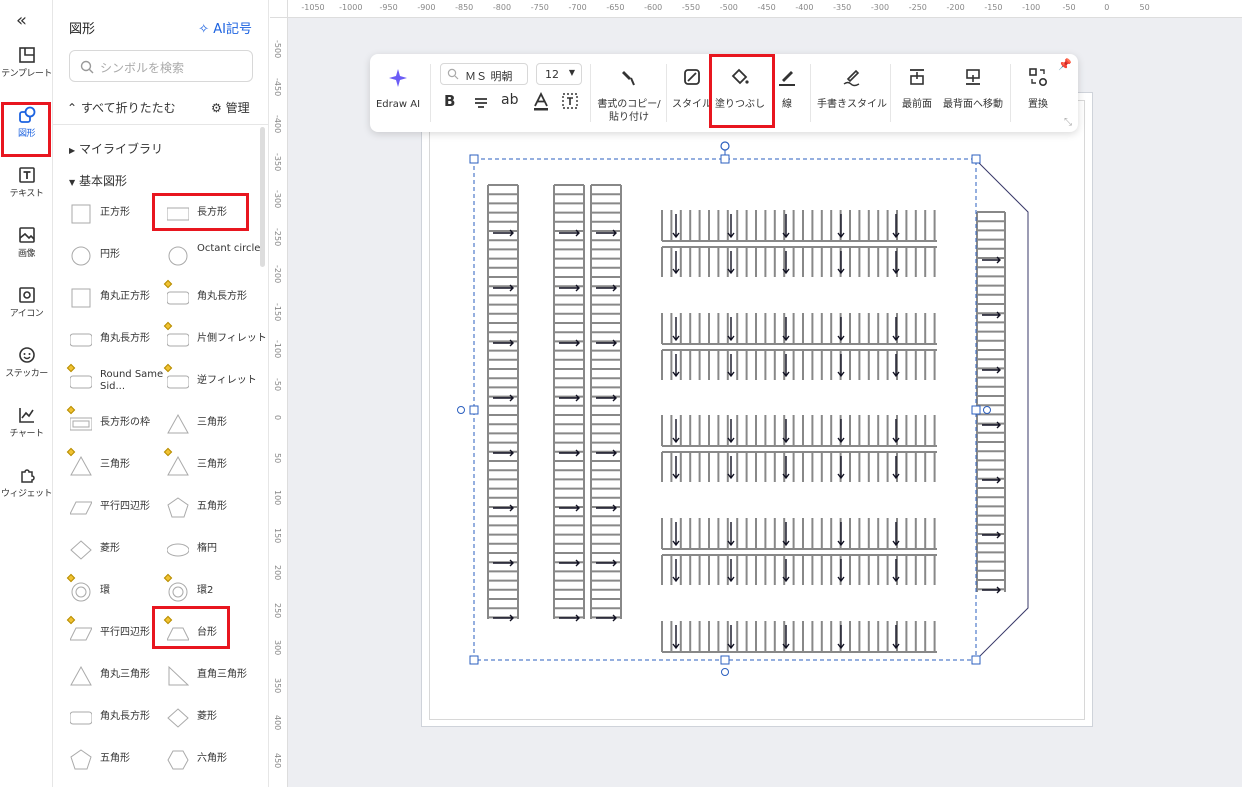 The width and height of the screenshot is (1242, 787). What do you see at coordinates (229, 248) in the screenshot?
I see `shape-label: Octant circle` at bounding box center [229, 248].